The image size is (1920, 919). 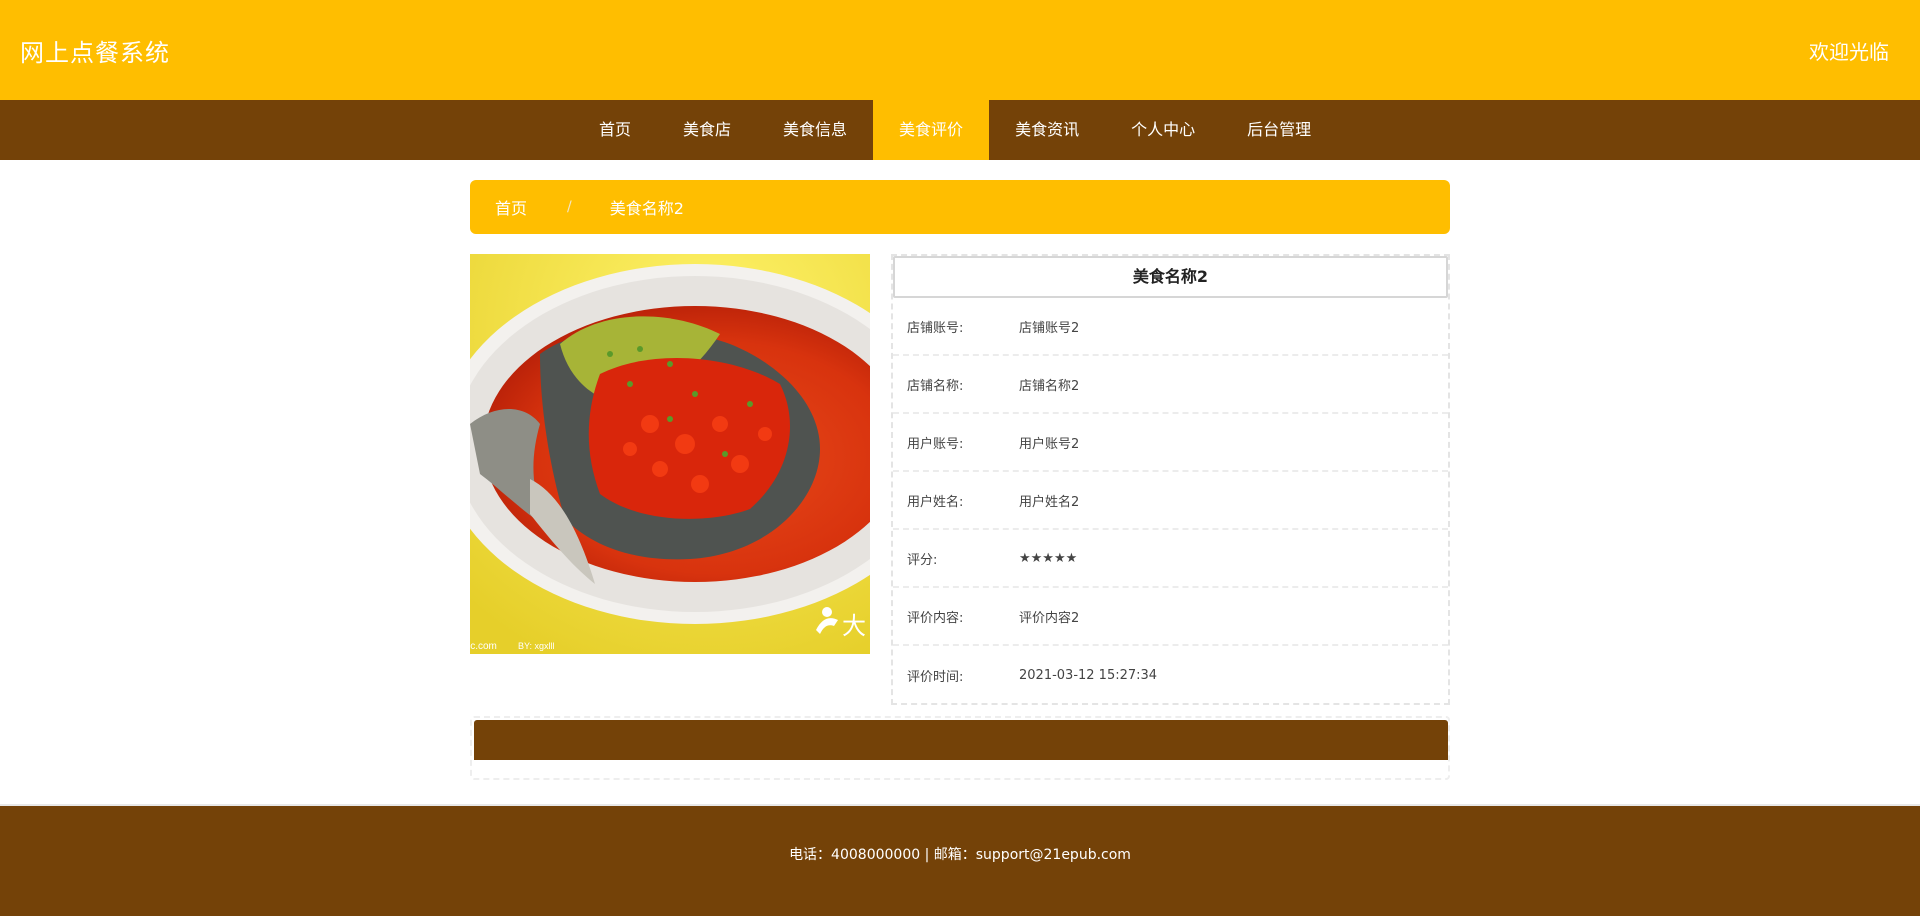 What do you see at coordinates (615, 130) in the screenshot?
I see `nav-item-home: 首页` at bounding box center [615, 130].